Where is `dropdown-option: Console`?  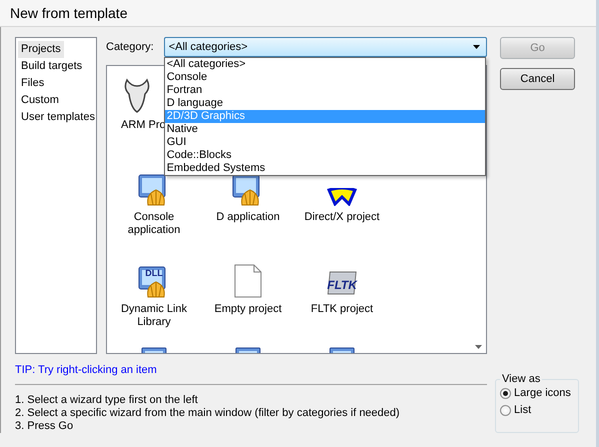
dropdown-option: Console is located at coordinates (325, 77).